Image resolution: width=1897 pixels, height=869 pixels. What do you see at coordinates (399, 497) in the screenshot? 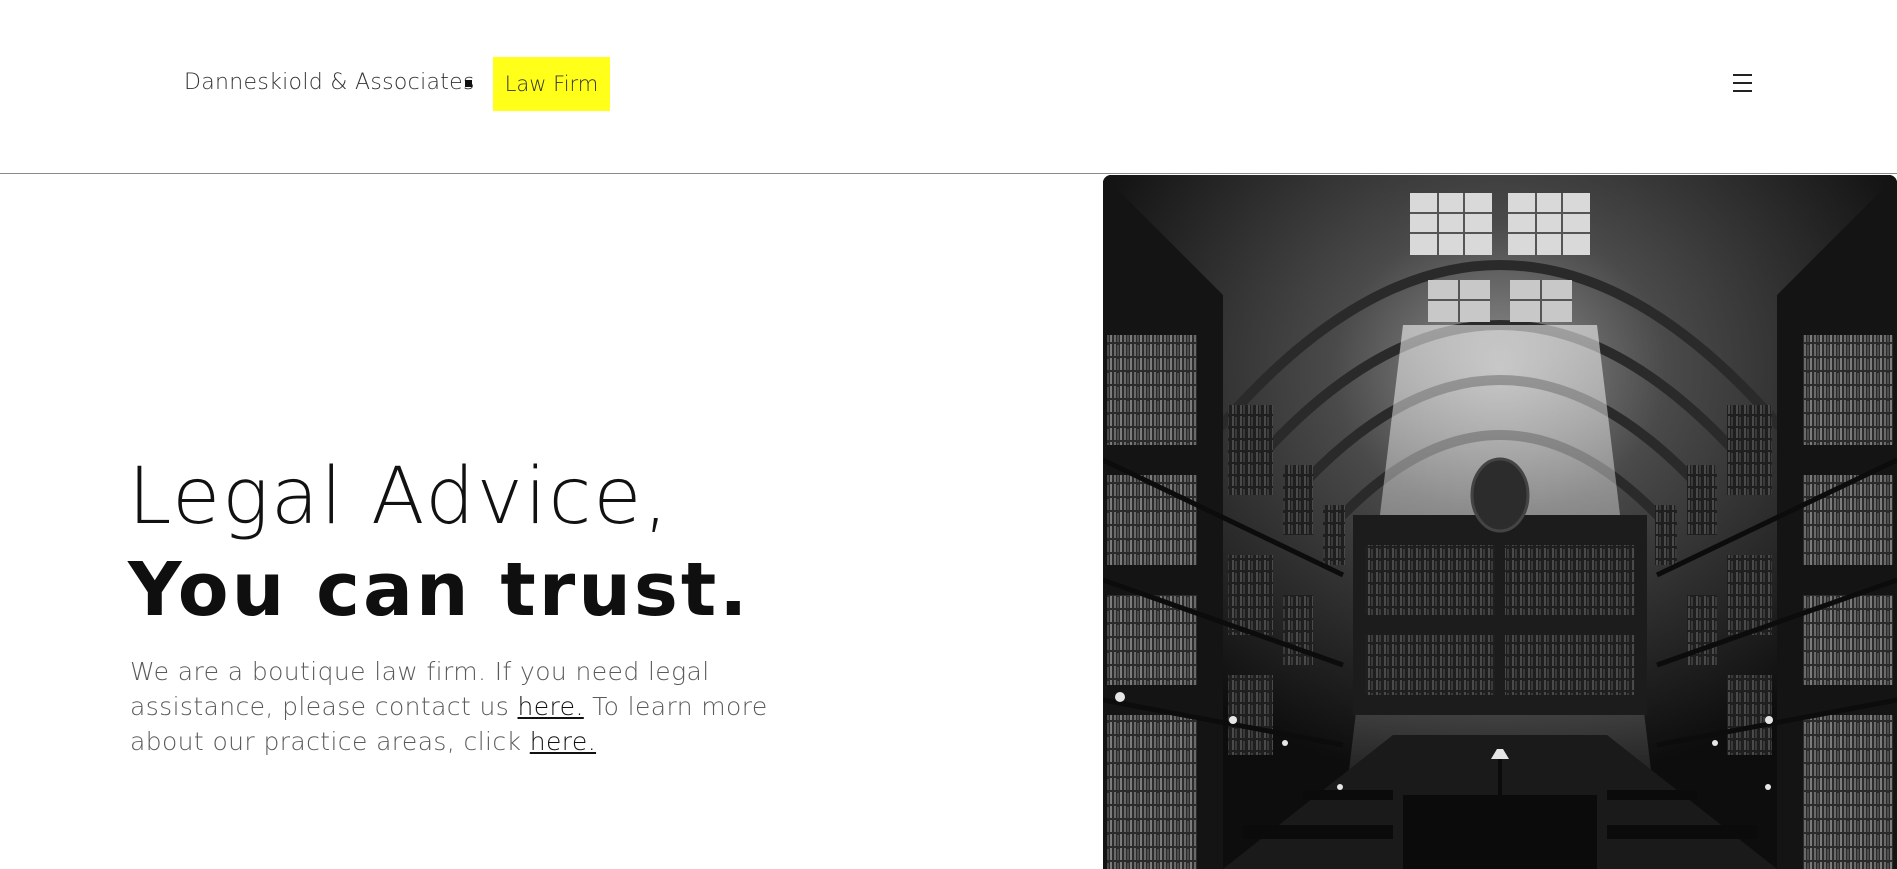
I see `hero-title-line1: Legal Advice,` at bounding box center [399, 497].